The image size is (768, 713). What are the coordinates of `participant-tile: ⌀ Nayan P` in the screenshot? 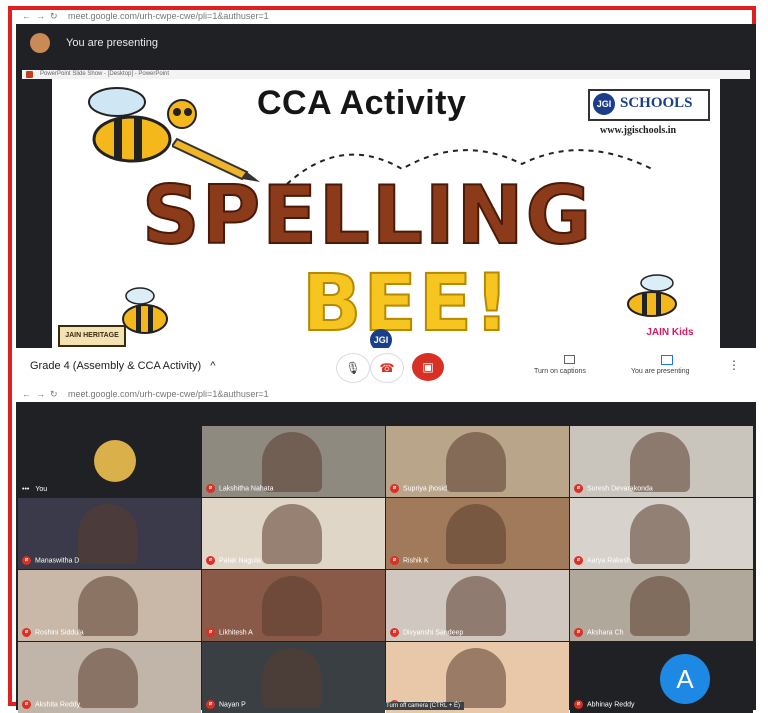 It's located at (293, 677).